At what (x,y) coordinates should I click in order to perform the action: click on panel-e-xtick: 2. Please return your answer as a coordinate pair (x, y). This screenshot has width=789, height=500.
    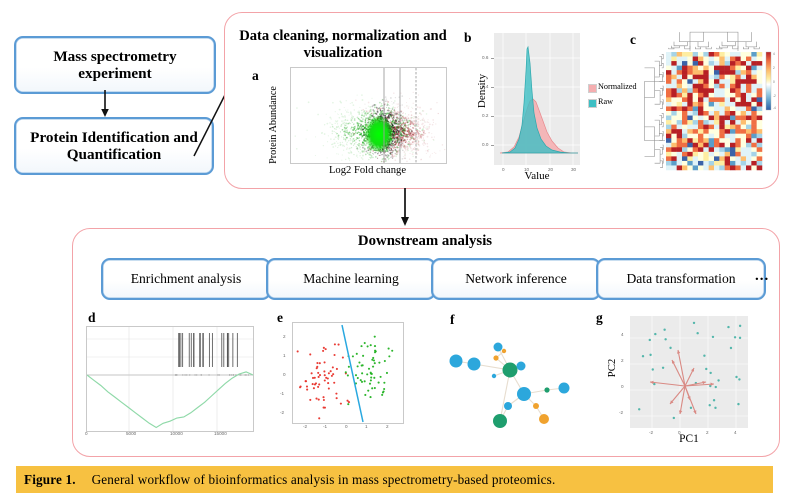
    Looking at the image, I should click on (387, 426).